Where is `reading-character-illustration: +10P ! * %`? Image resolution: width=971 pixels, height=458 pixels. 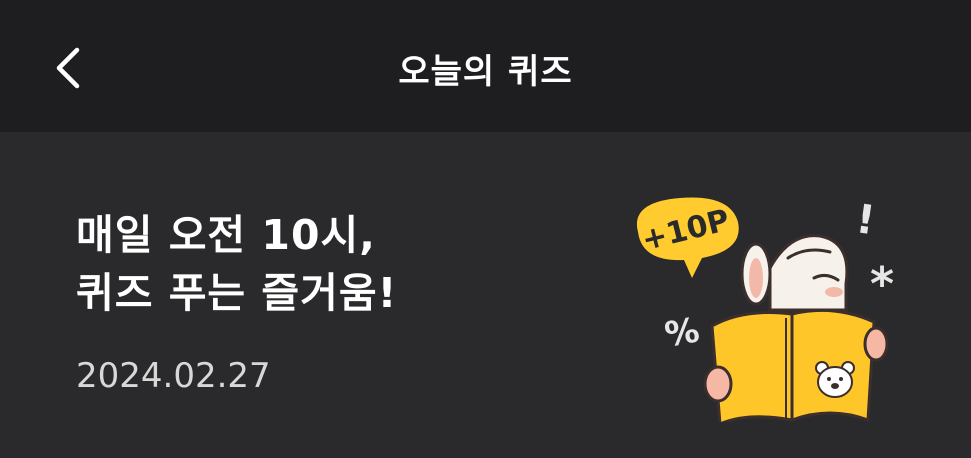
reading-character-illustration: +10P ! * % is located at coordinates (765, 309).